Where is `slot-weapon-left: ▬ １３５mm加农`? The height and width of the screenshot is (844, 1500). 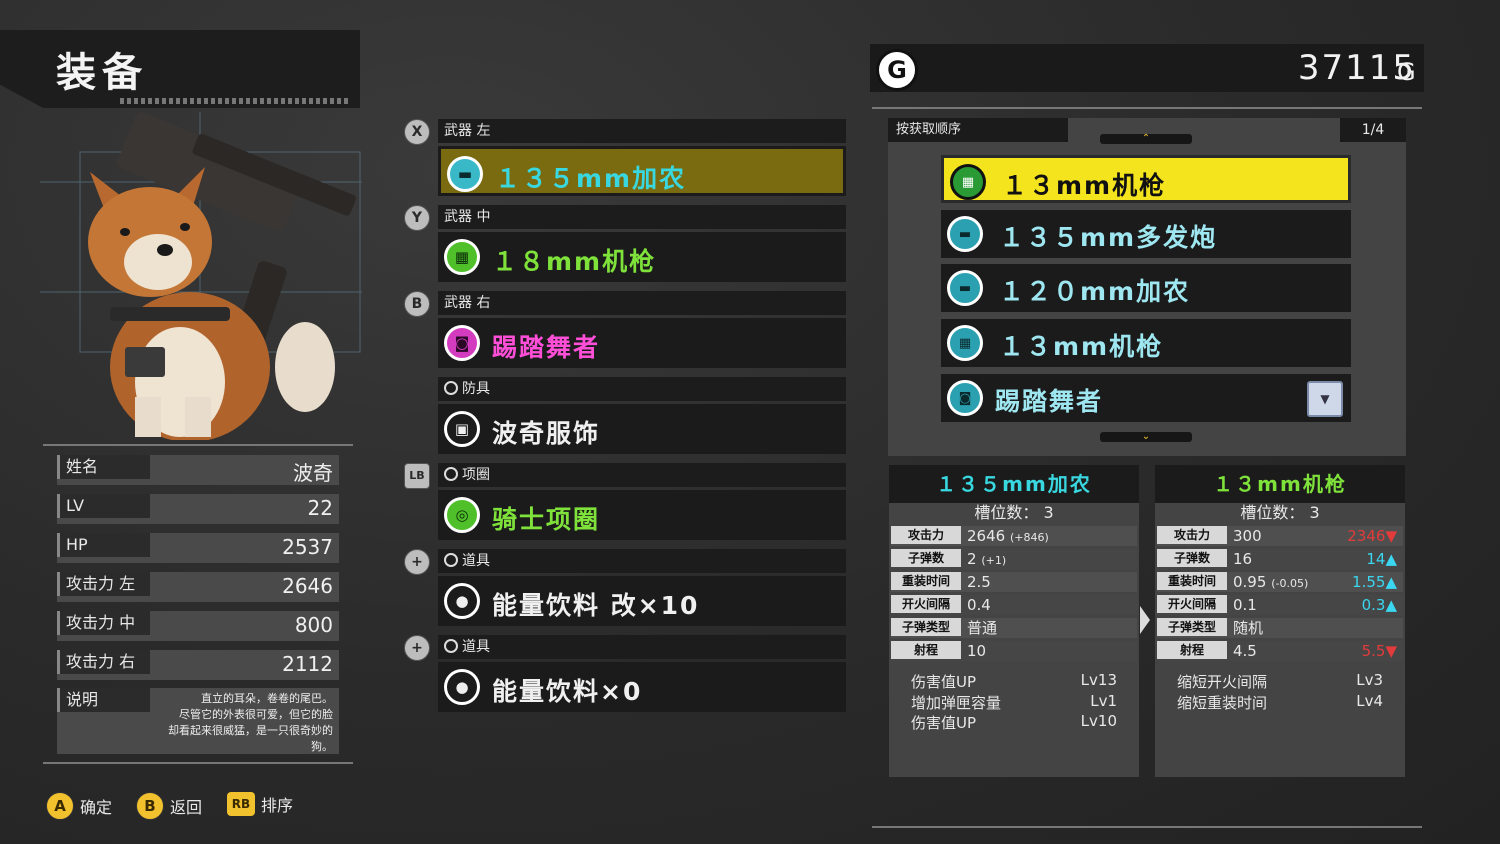 slot-weapon-left: ▬ １３５mm加农 is located at coordinates (642, 171).